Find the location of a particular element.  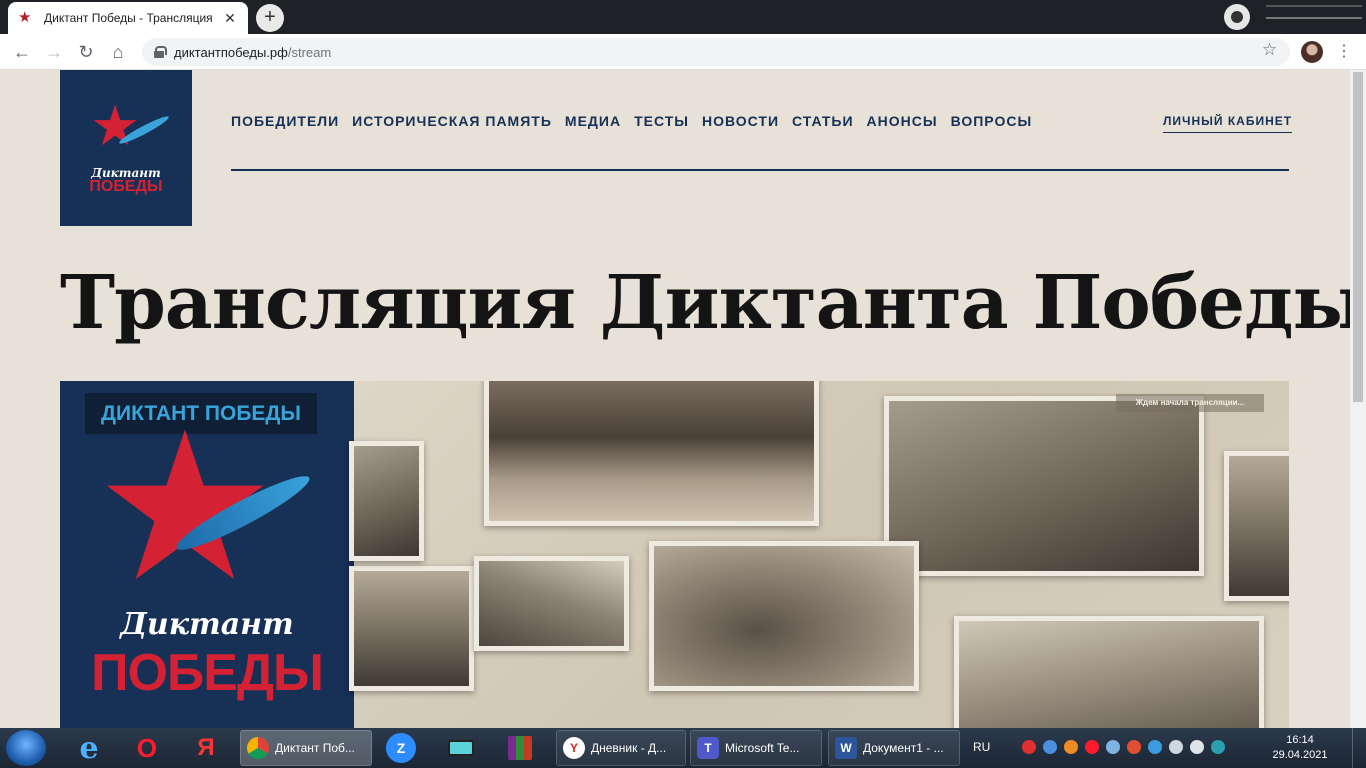

nav-questions: ВОПРОСЫ is located at coordinates (992, 121).